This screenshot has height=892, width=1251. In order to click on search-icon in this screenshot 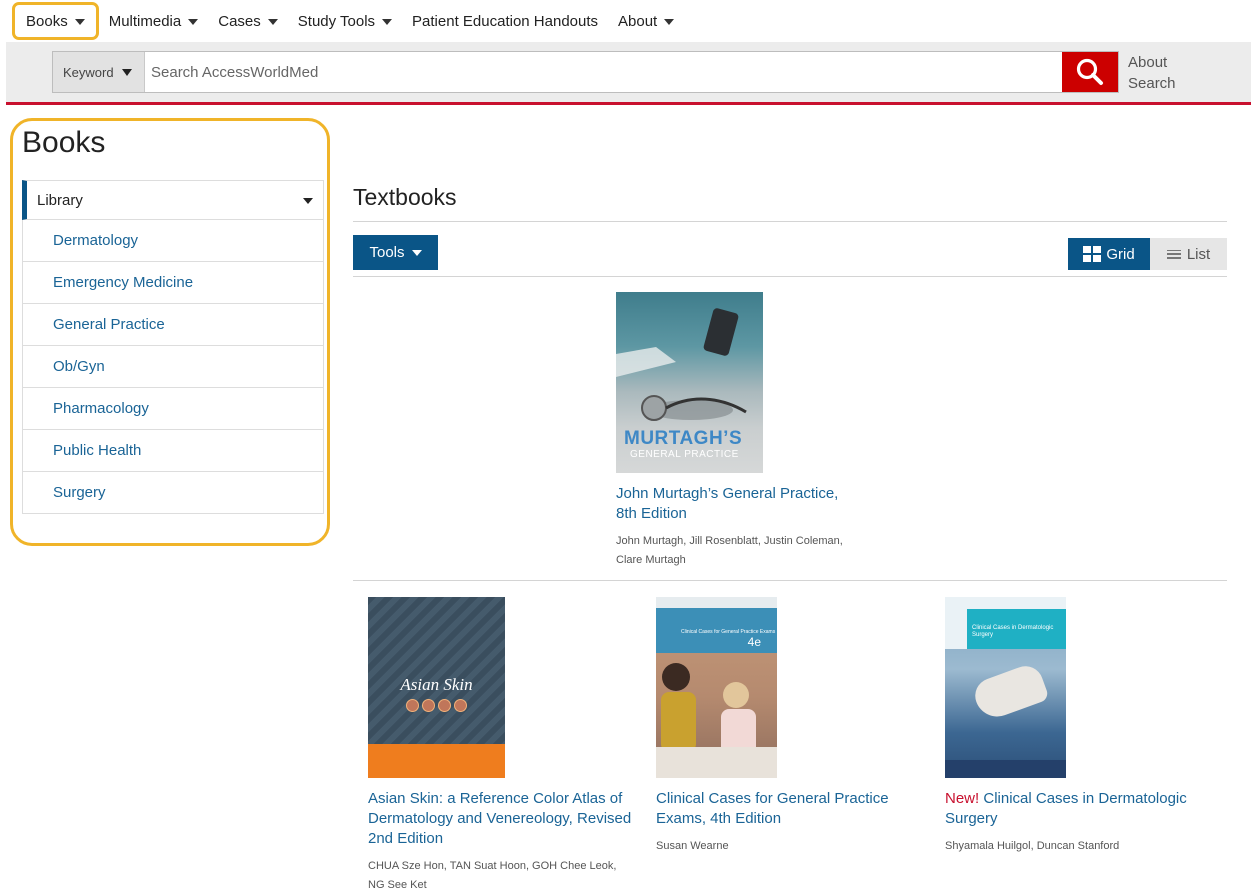, I will do `click(1089, 71)`.